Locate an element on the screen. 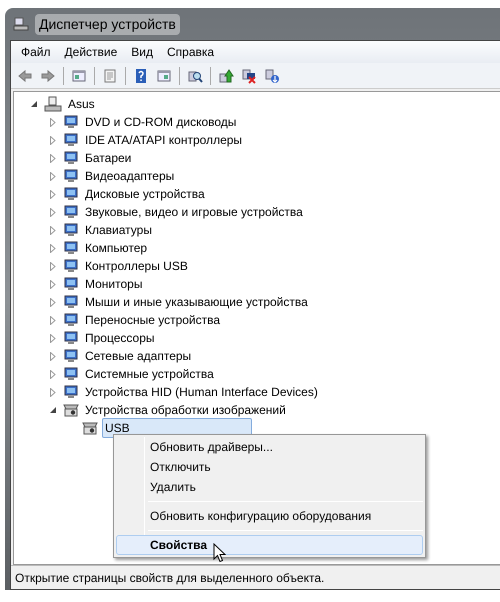 The width and height of the screenshot is (500, 602). update-icon is located at coordinates (226, 76).